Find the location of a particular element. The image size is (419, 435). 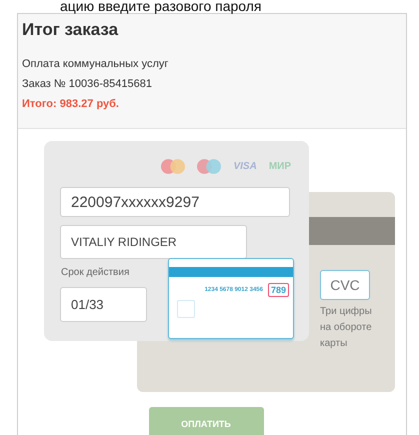

cvc-sample: 789 is located at coordinates (278, 290).